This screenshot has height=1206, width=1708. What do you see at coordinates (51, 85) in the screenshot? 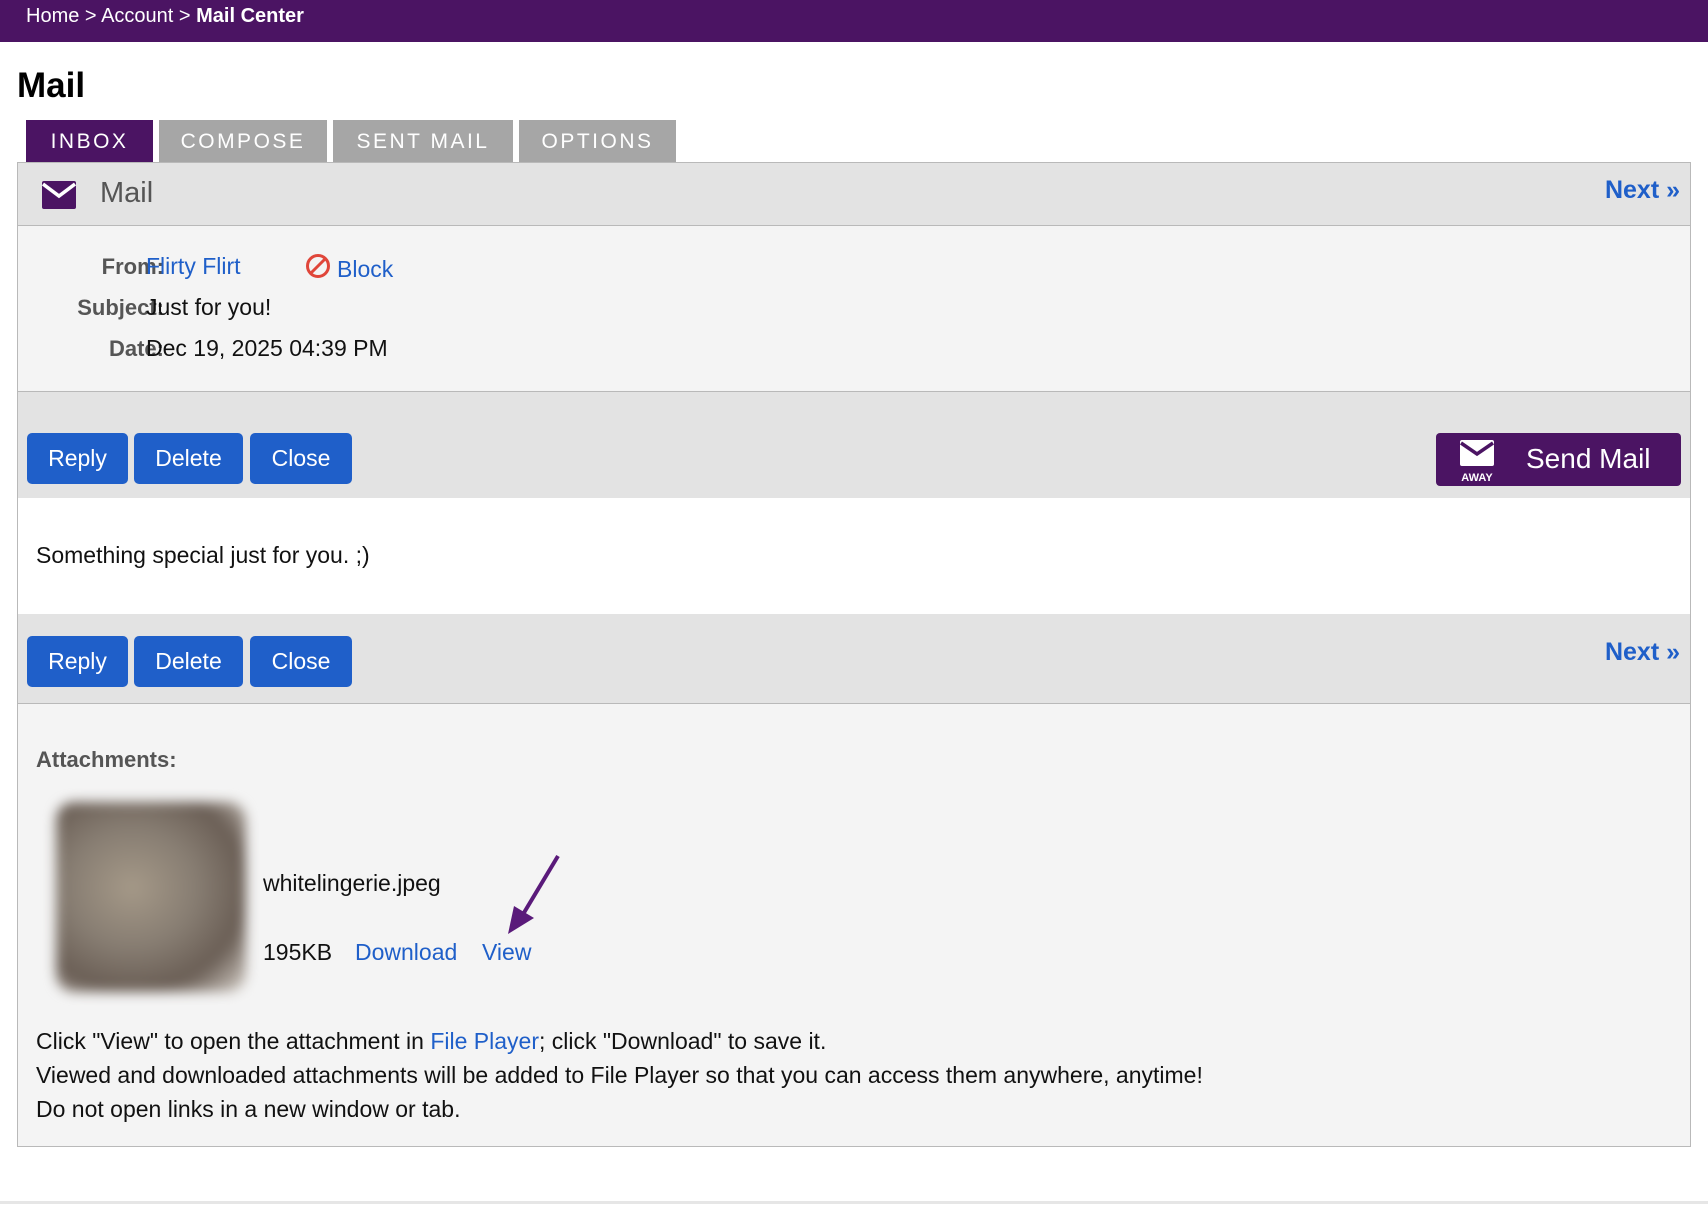
I see `page-title: Mail` at bounding box center [51, 85].